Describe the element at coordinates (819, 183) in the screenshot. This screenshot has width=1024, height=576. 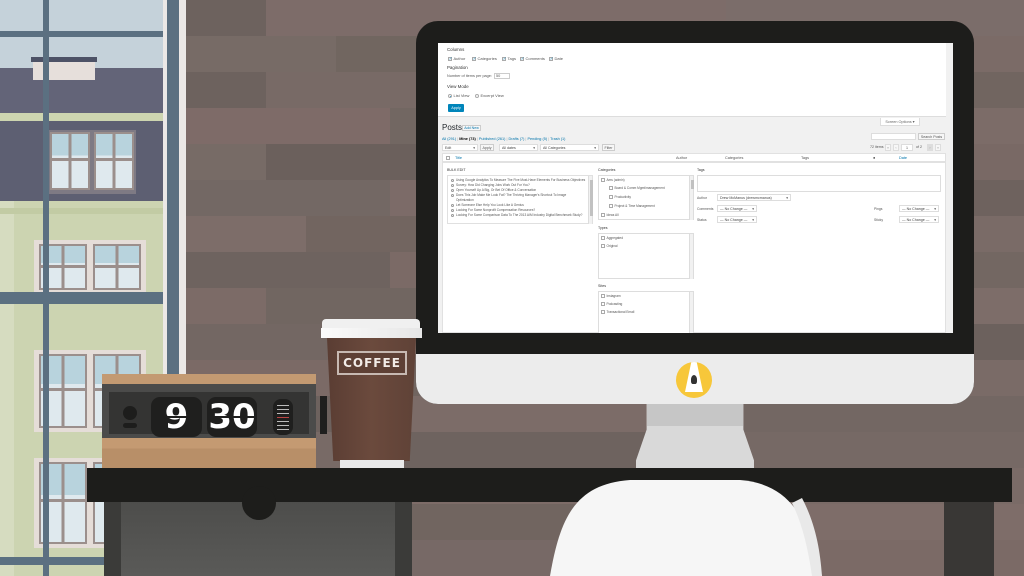
I see `tags-textarea` at that location.